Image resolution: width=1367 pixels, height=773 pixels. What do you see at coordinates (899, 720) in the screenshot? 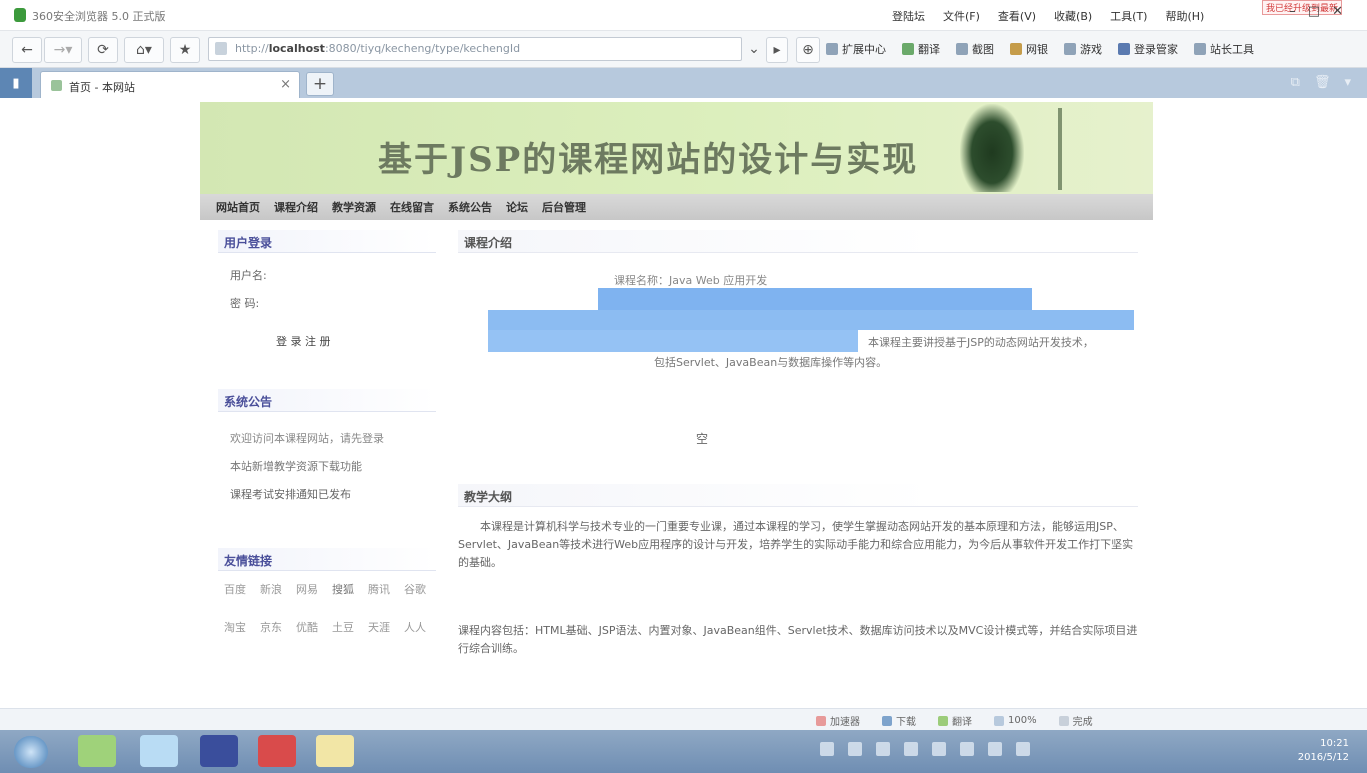
I see `status-download: 下载` at bounding box center [899, 720].